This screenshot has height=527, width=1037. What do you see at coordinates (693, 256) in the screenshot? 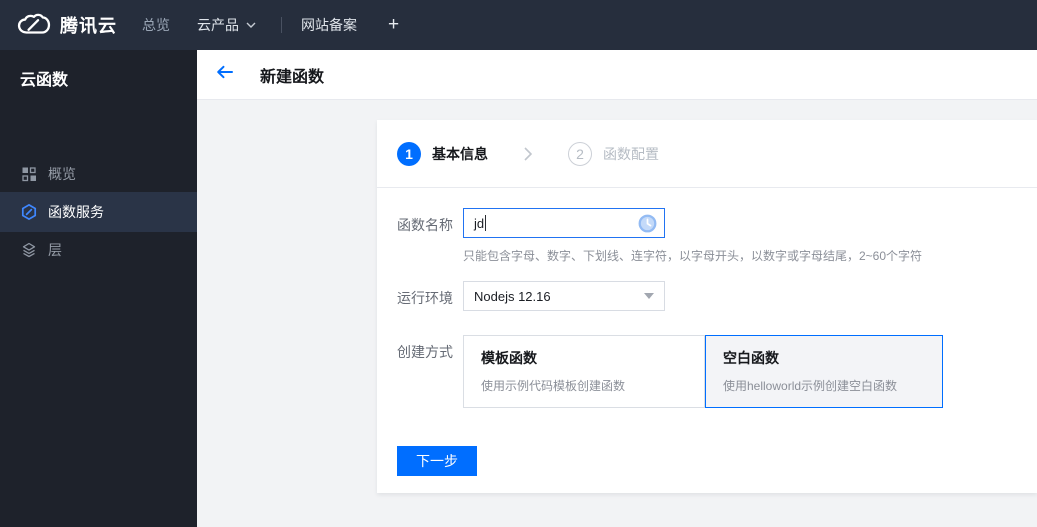
I see `function-name-hint: 只能包含字母、数字、下划线、连字符，以字母开头，以数字或字母结尾，2~60个字符` at bounding box center [693, 256].